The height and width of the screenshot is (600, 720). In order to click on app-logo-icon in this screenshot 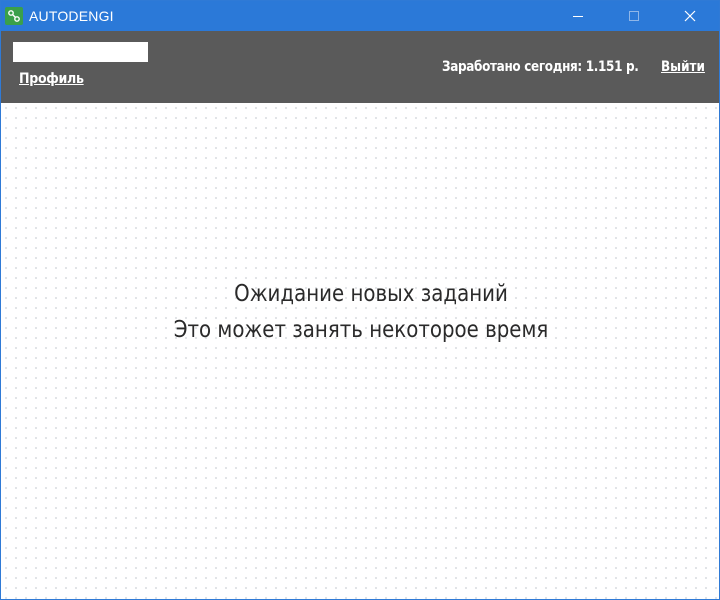, I will do `click(14, 16)`.